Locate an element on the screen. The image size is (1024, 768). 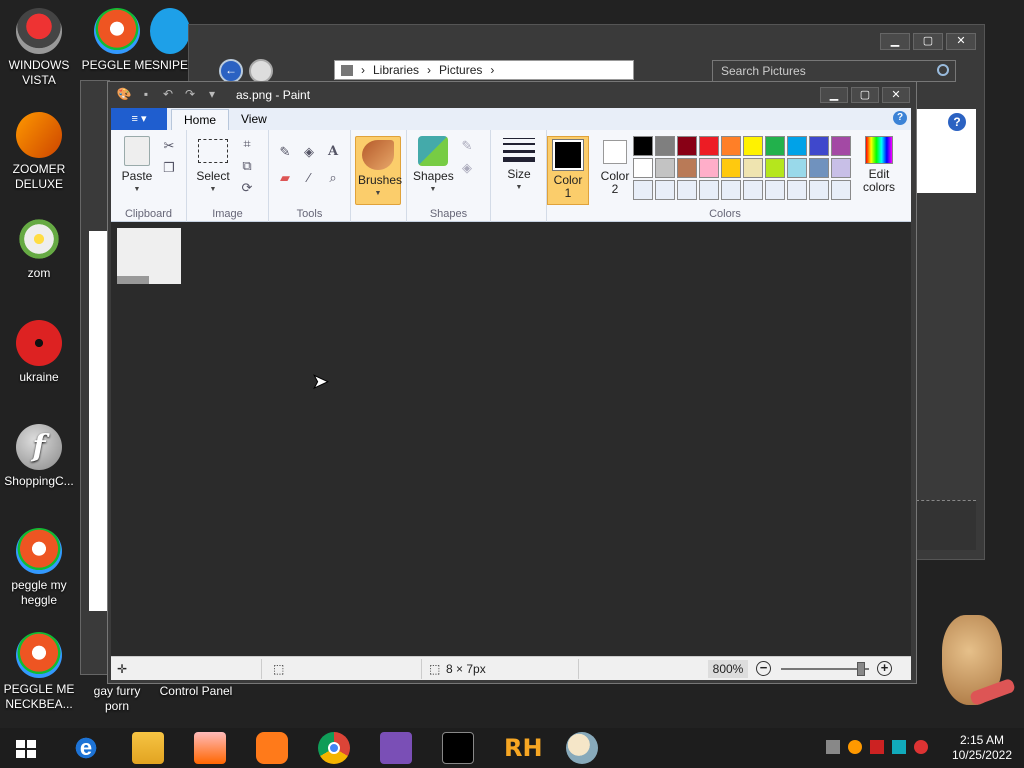
desktop-icon-zom: zom is located at coordinates (39, 248).